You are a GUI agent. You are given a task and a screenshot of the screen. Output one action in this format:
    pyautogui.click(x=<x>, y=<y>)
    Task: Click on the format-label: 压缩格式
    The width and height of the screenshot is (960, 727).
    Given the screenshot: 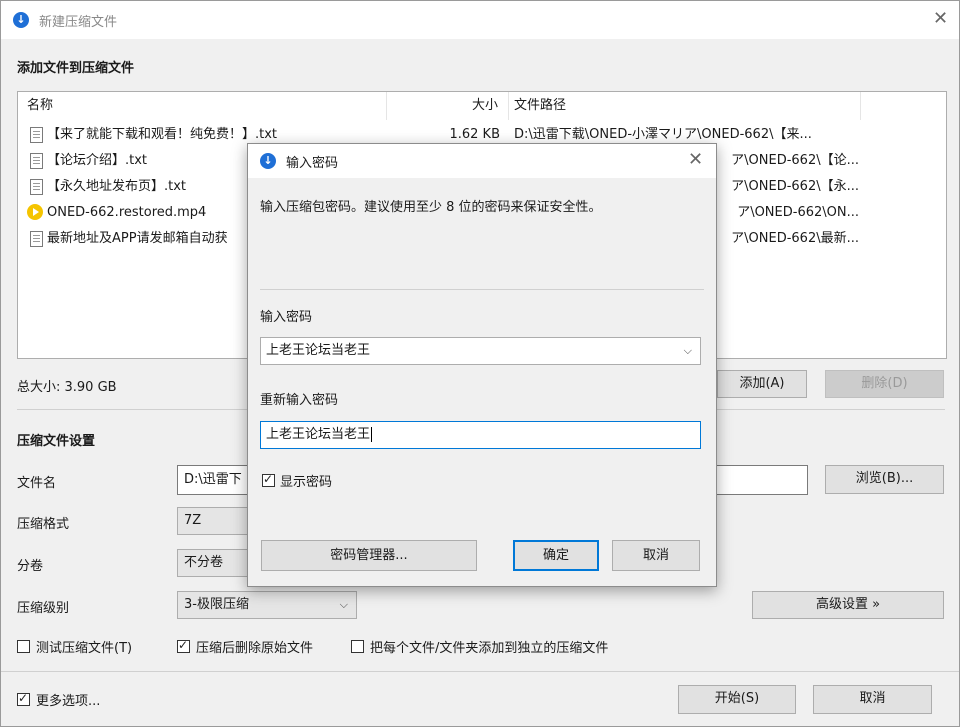 What is the action you would take?
    pyautogui.click(x=43, y=524)
    